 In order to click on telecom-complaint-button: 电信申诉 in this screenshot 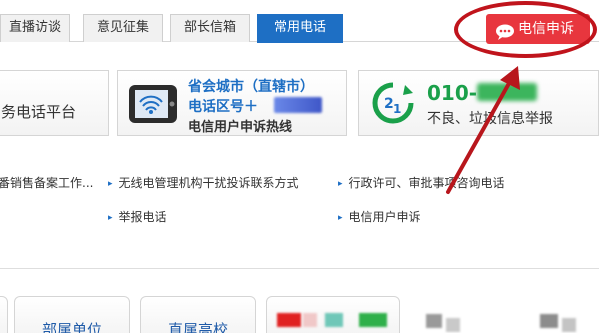, I will do `click(538, 29)`.